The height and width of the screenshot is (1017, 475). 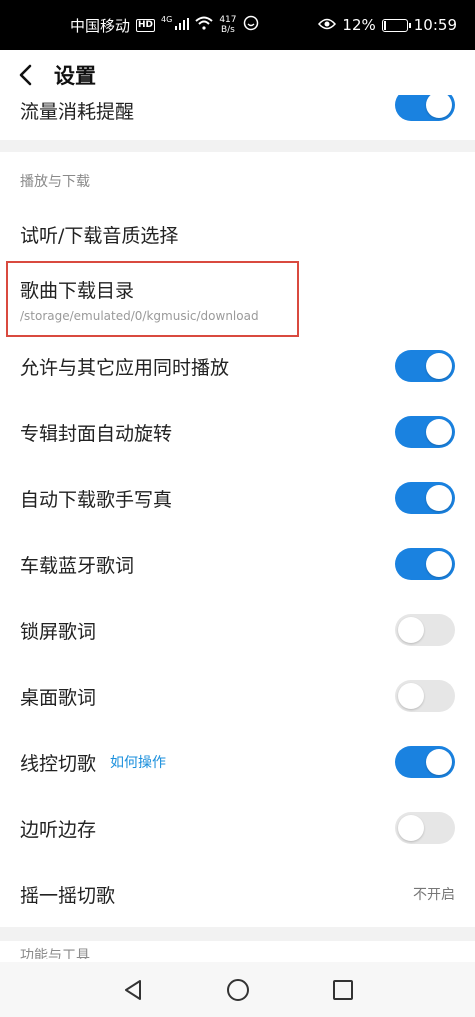 What do you see at coordinates (58, 697) in the screenshot?
I see `setting-label: 桌面歌词` at bounding box center [58, 697].